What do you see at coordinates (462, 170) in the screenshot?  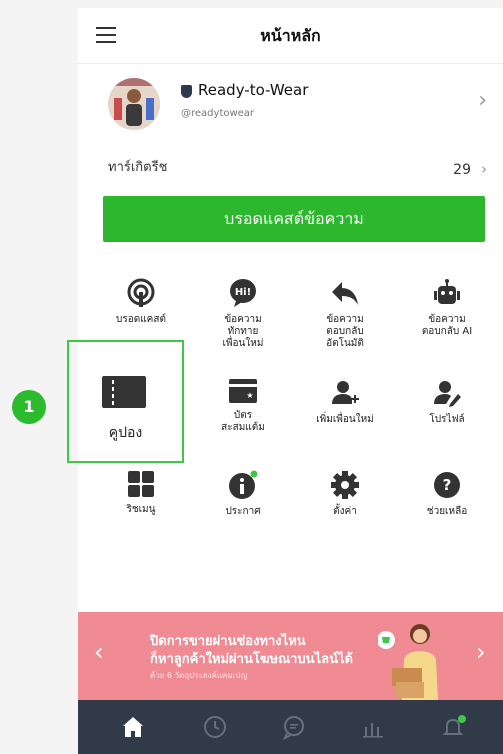 I see `target-reach-count: 29` at bounding box center [462, 170].